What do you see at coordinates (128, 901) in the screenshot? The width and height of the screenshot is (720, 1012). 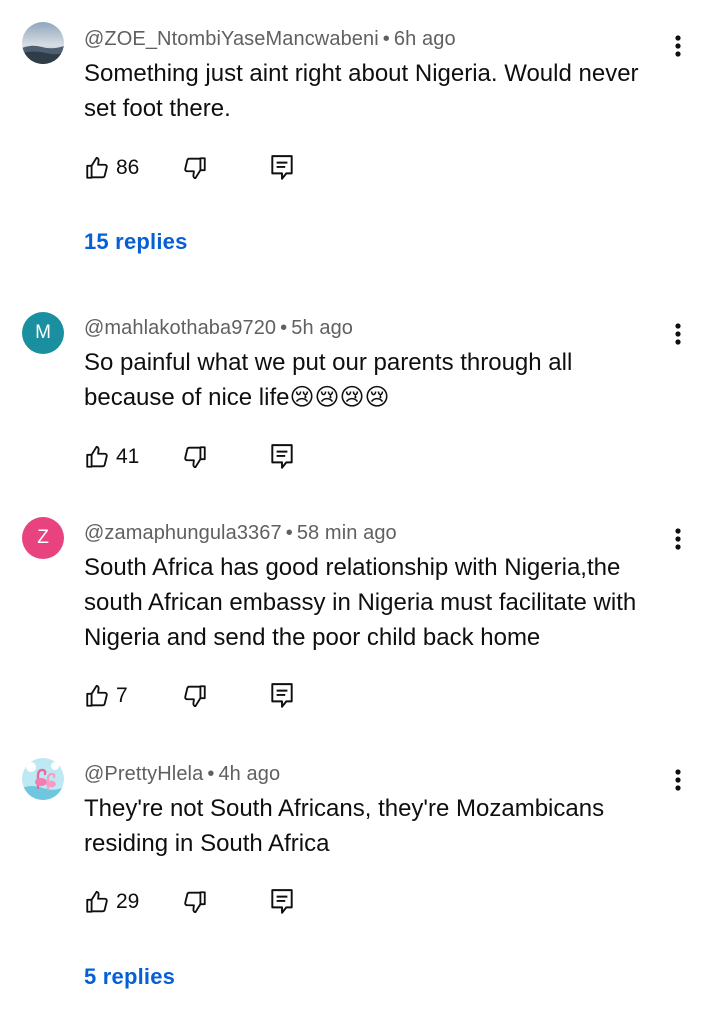 I see `like-count: 29` at bounding box center [128, 901].